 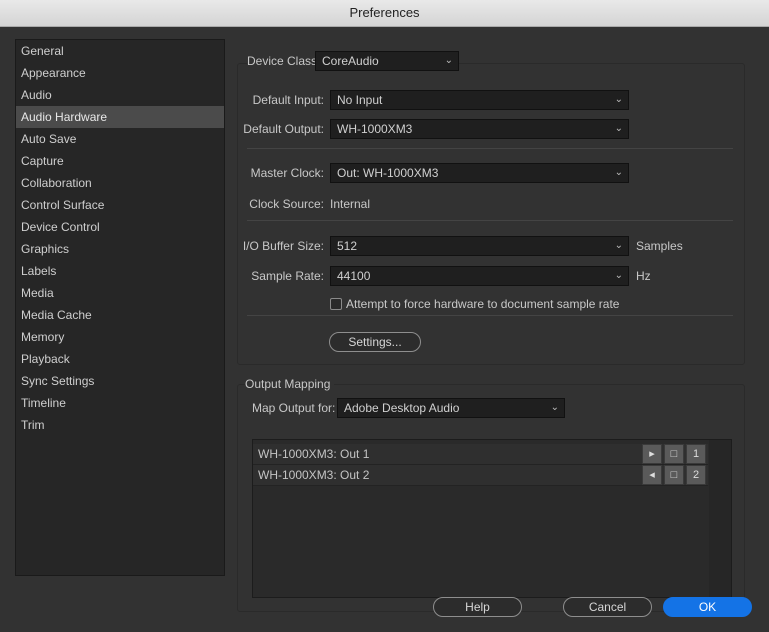 What do you see at coordinates (120, 161) in the screenshot?
I see `sidebar-item-capture: Capture` at bounding box center [120, 161].